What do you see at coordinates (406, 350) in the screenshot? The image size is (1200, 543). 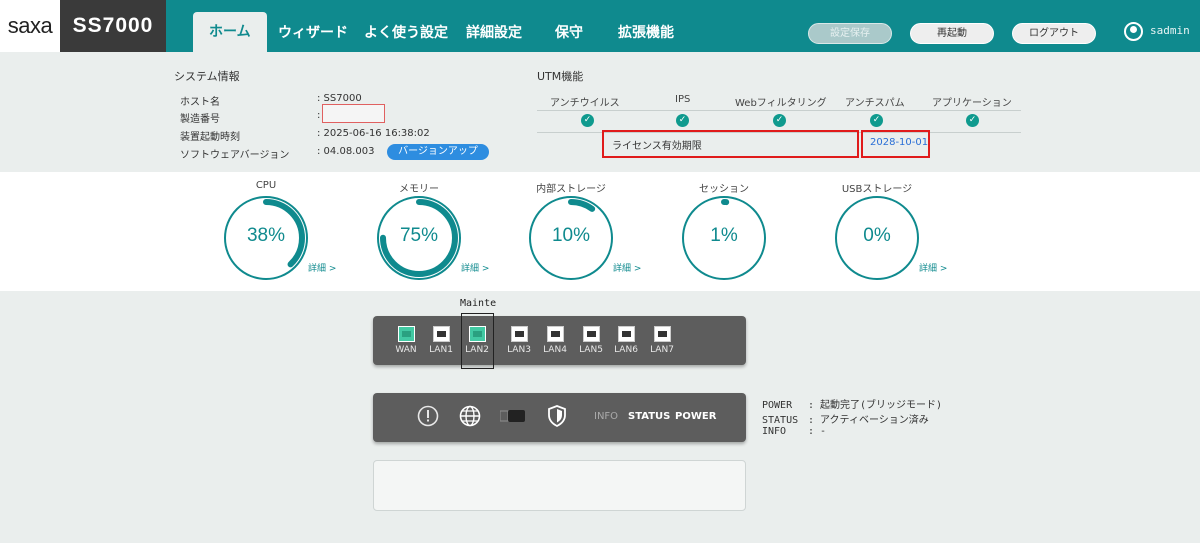 I see `port-label: WAN` at bounding box center [406, 350].